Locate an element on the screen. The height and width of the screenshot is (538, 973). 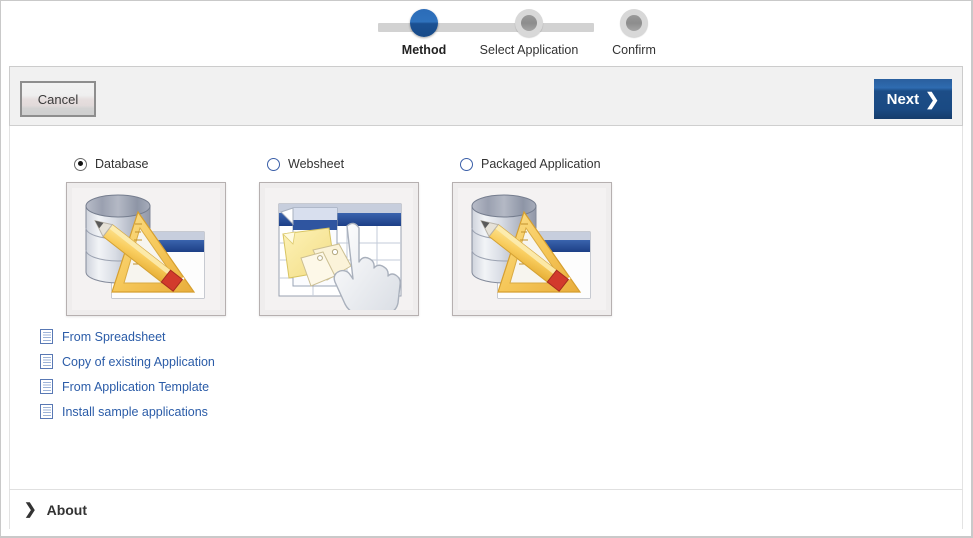
link-install-sample-applications: Install sample applications is located at coordinates (127, 411).